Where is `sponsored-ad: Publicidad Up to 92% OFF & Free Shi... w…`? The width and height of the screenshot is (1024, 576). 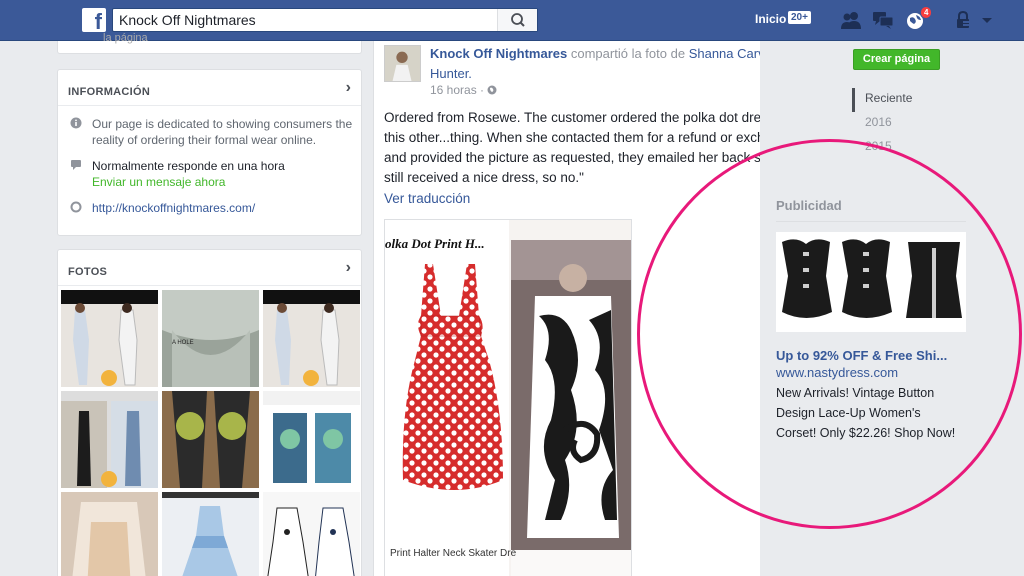
sponsored-ad: Publicidad Up to 92% OFF & Free Shi... w… is located at coordinates (871, 320).